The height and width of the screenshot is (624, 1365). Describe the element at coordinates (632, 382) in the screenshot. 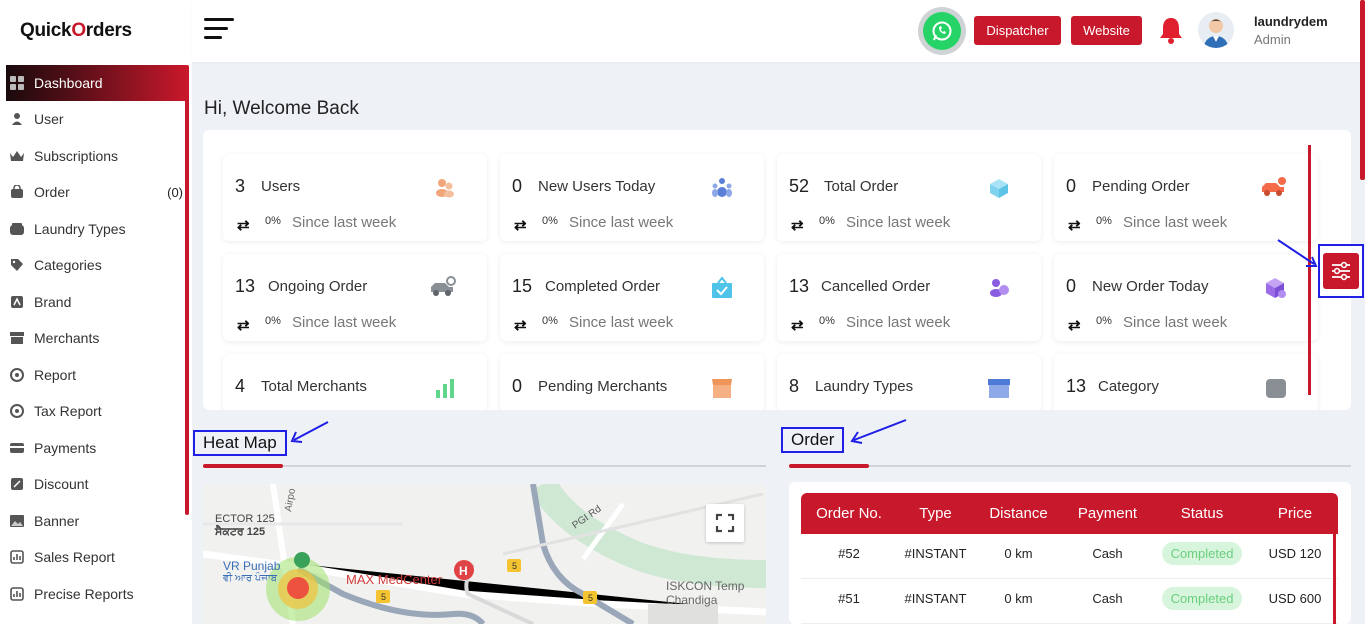

I see `stat-card-pending-merchants: 0 Pending Merchants` at that location.